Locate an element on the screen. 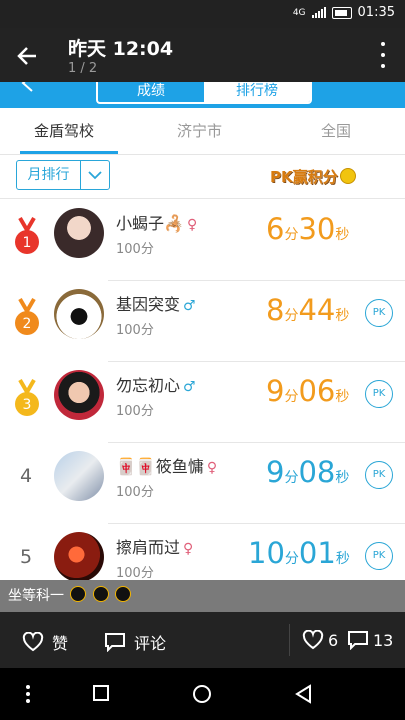  signal-icon is located at coordinates (318, 12).